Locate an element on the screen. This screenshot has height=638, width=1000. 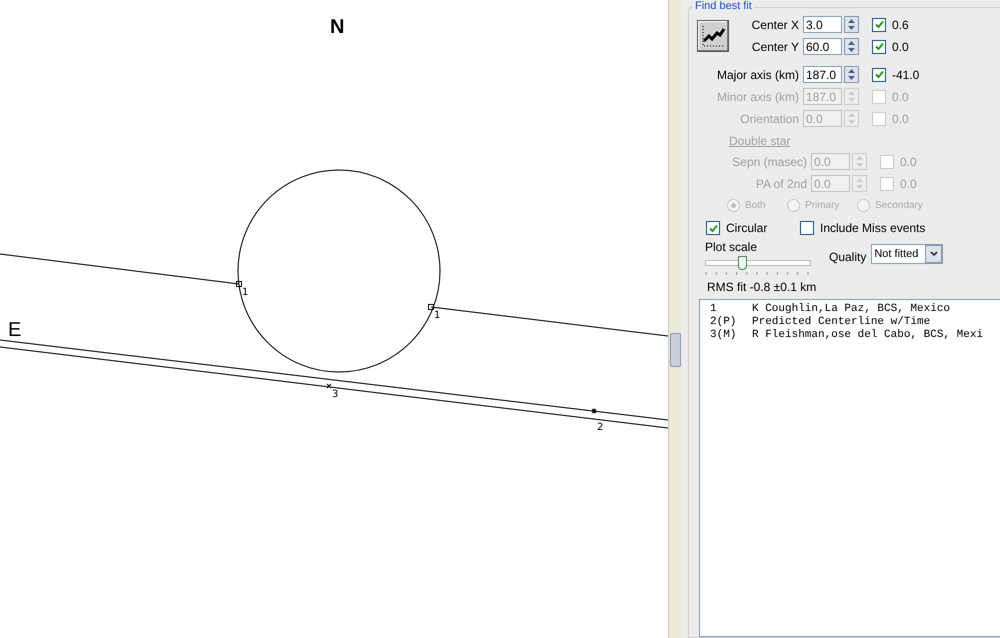
result-value: 0.6 is located at coordinates (900, 25).